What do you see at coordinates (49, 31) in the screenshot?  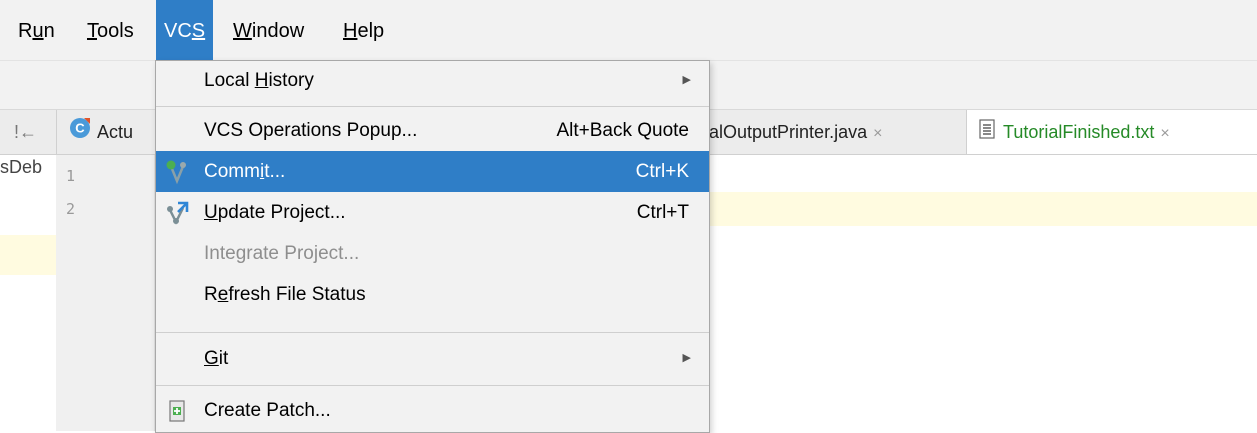 I see `menu-run-text-rest: n` at bounding box center [49, 31].